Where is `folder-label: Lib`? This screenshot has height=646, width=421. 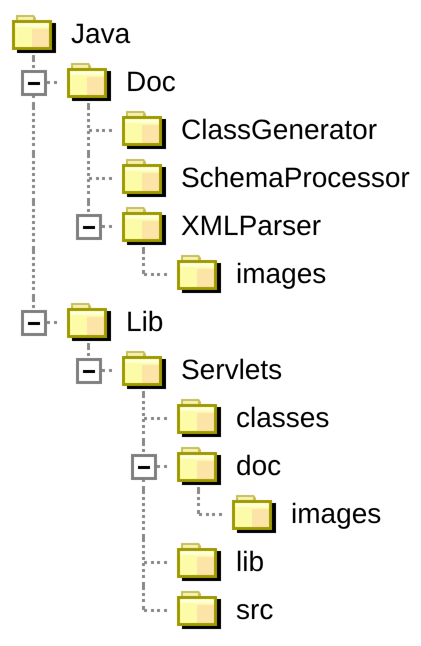 folder-label: Lib is located at coordinates (145, 322).